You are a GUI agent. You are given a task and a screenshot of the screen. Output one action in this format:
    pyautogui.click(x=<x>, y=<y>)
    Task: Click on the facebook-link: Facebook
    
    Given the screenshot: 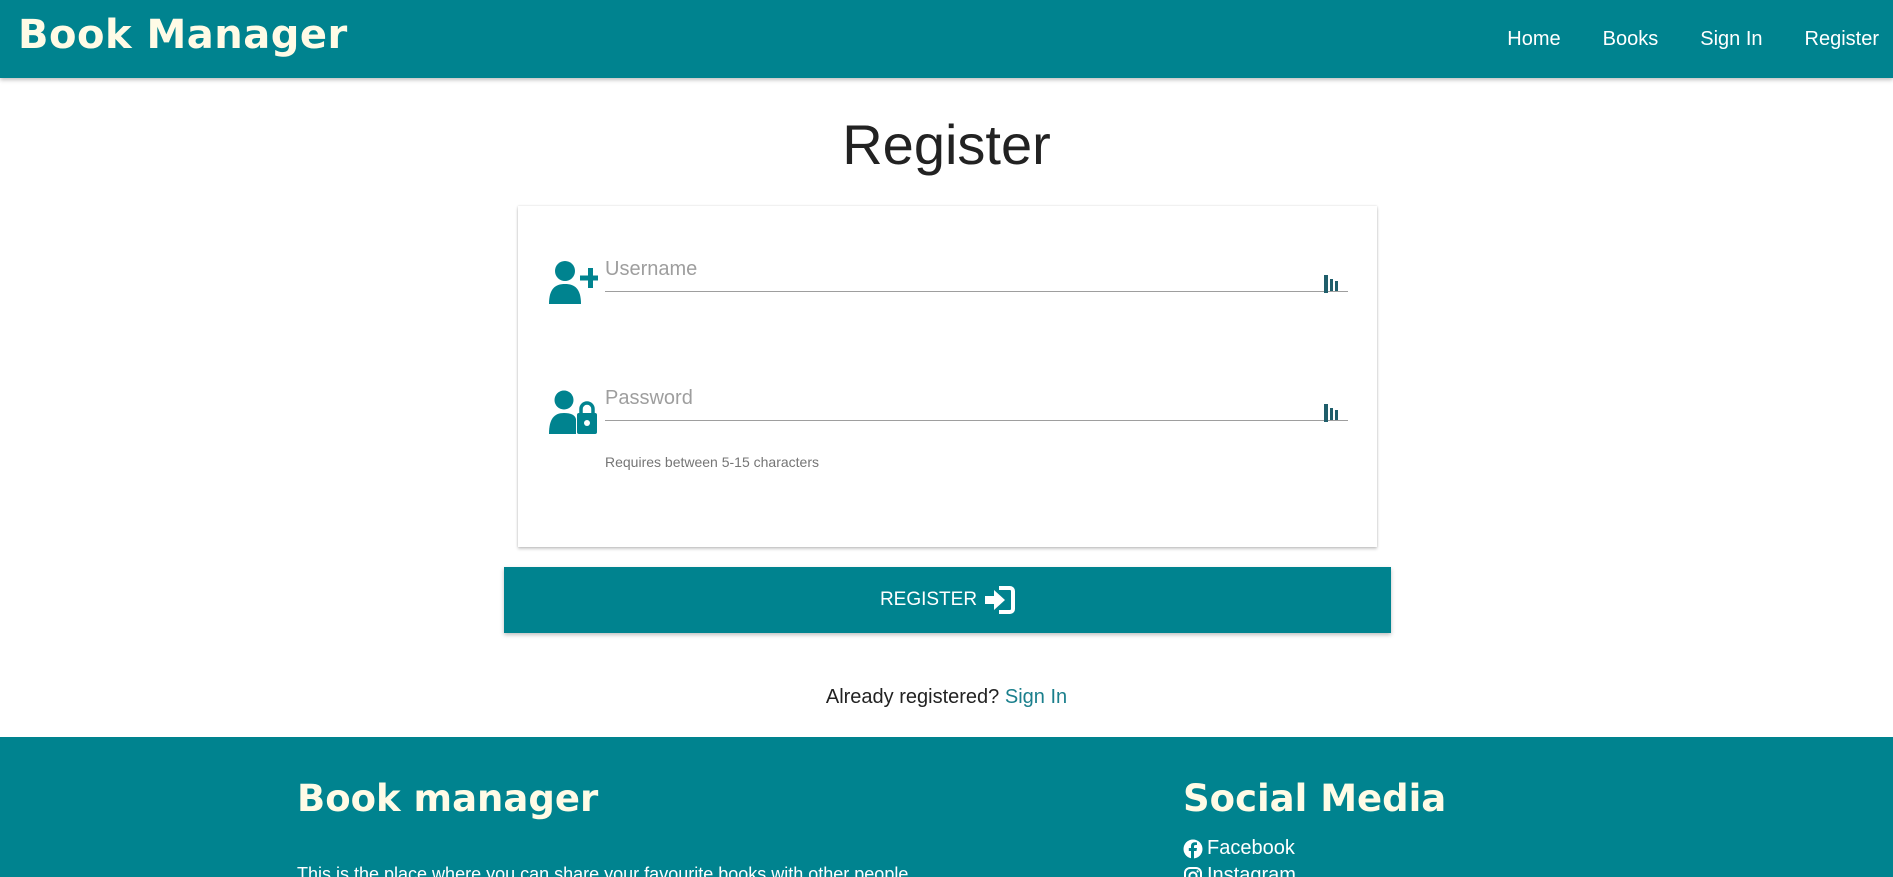 What is the action you would take?
    pyautogui.click(x=1239, y=848)
    